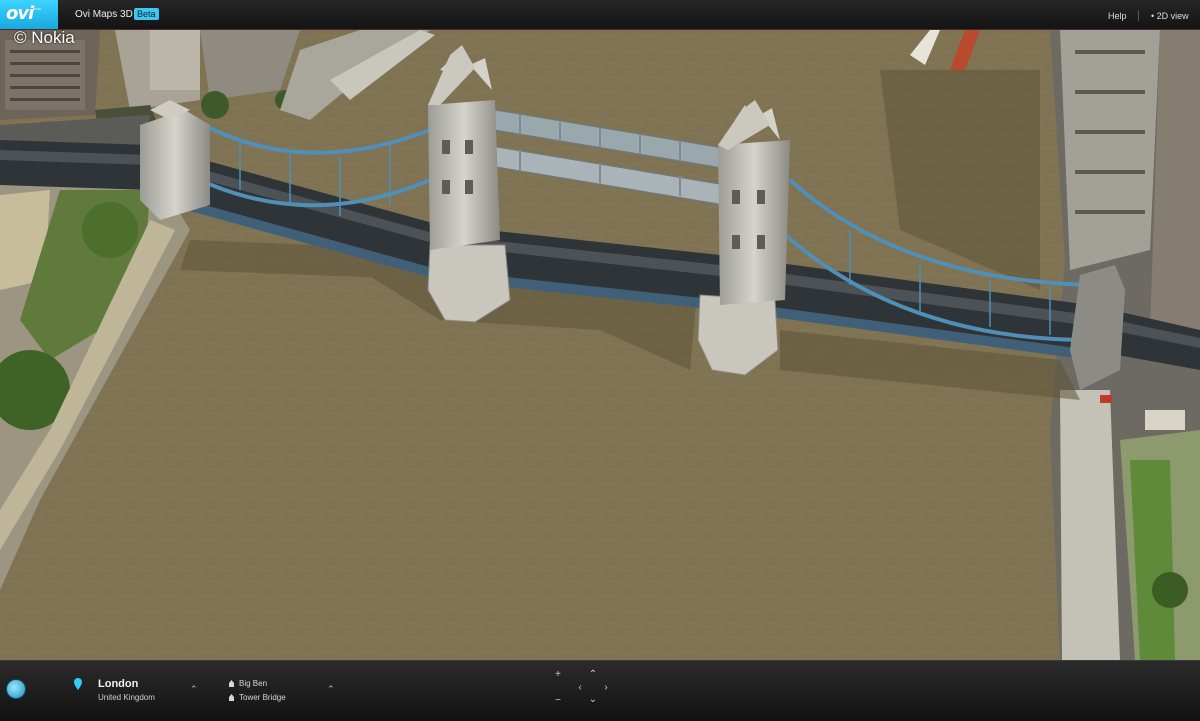 The width and height of the screenshot is (1200, 721). Describe the element at coordinates (78, 684) in the screenshot. I see `location-pin-icon` at that location.